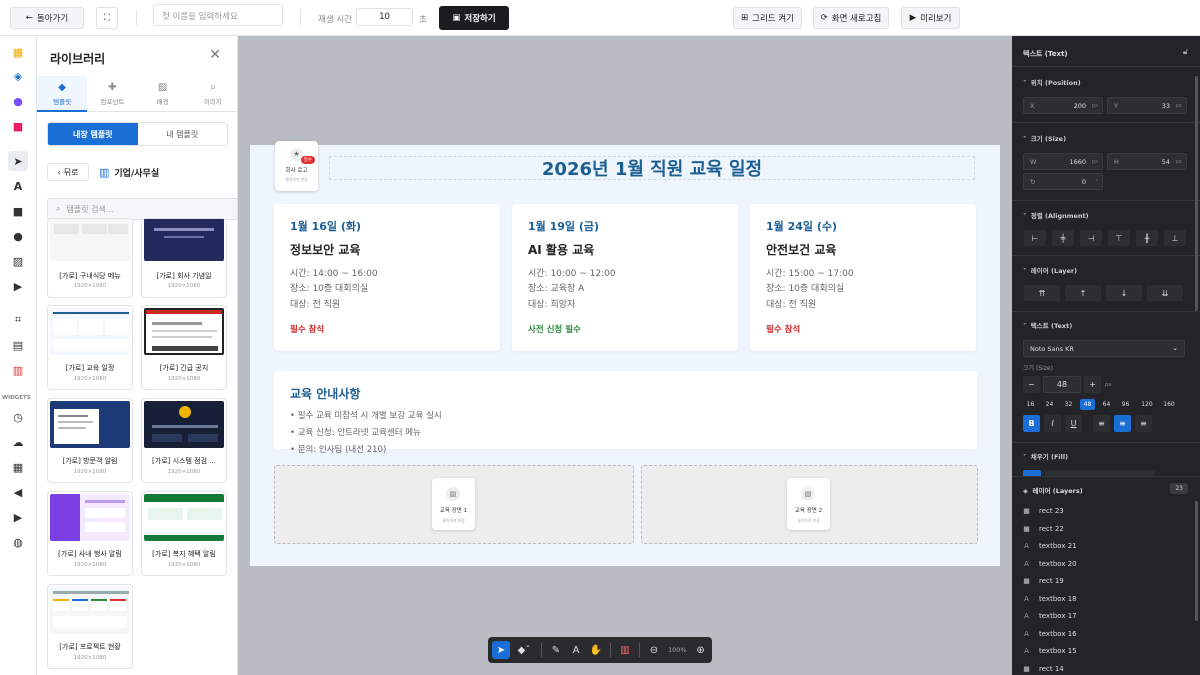 The width and height of the screenshot is (1200, 675). What do you see at coordinates (1147, 161) in the screenshot?
I see `height-field: H 54 px` at bounding box center [1147, 161].